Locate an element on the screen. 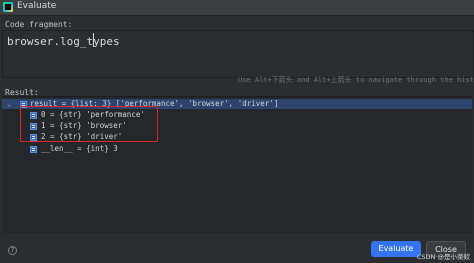 Image resolution: width=474 pixels, height=263 pixels. pycharm-app-icon is located at coordinates (8, 7).